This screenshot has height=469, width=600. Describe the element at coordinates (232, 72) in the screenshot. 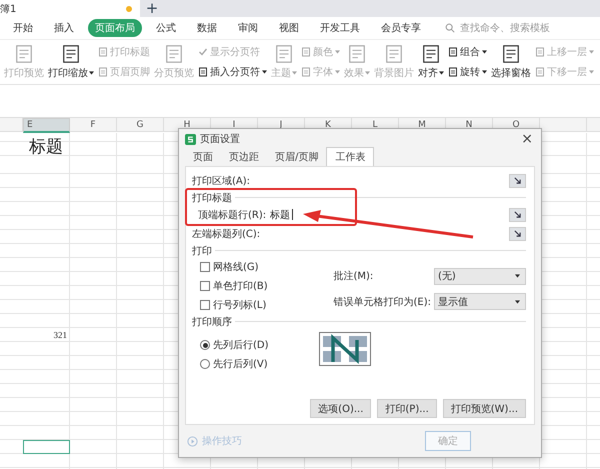

I see `ribbon-button: 插入分页符` at that location.